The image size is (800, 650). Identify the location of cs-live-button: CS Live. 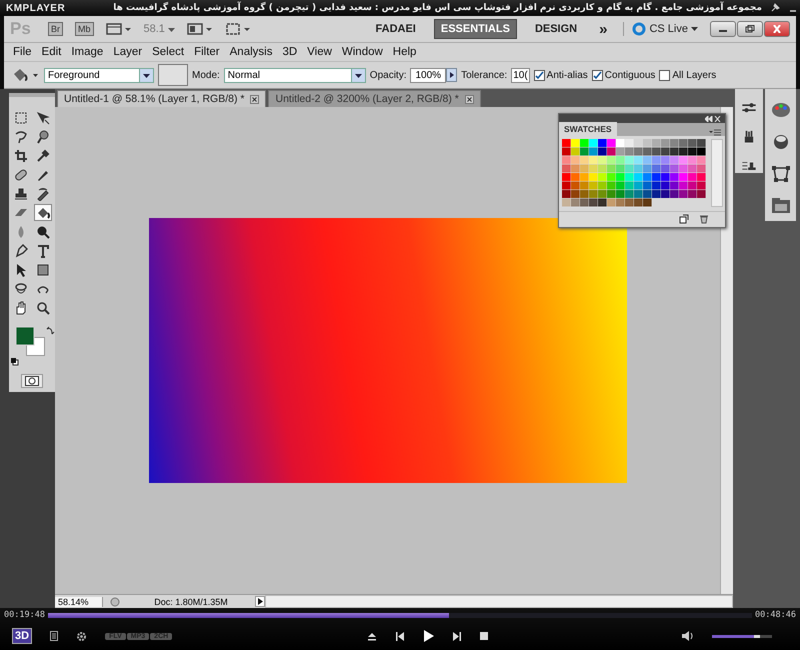
(660, 29).